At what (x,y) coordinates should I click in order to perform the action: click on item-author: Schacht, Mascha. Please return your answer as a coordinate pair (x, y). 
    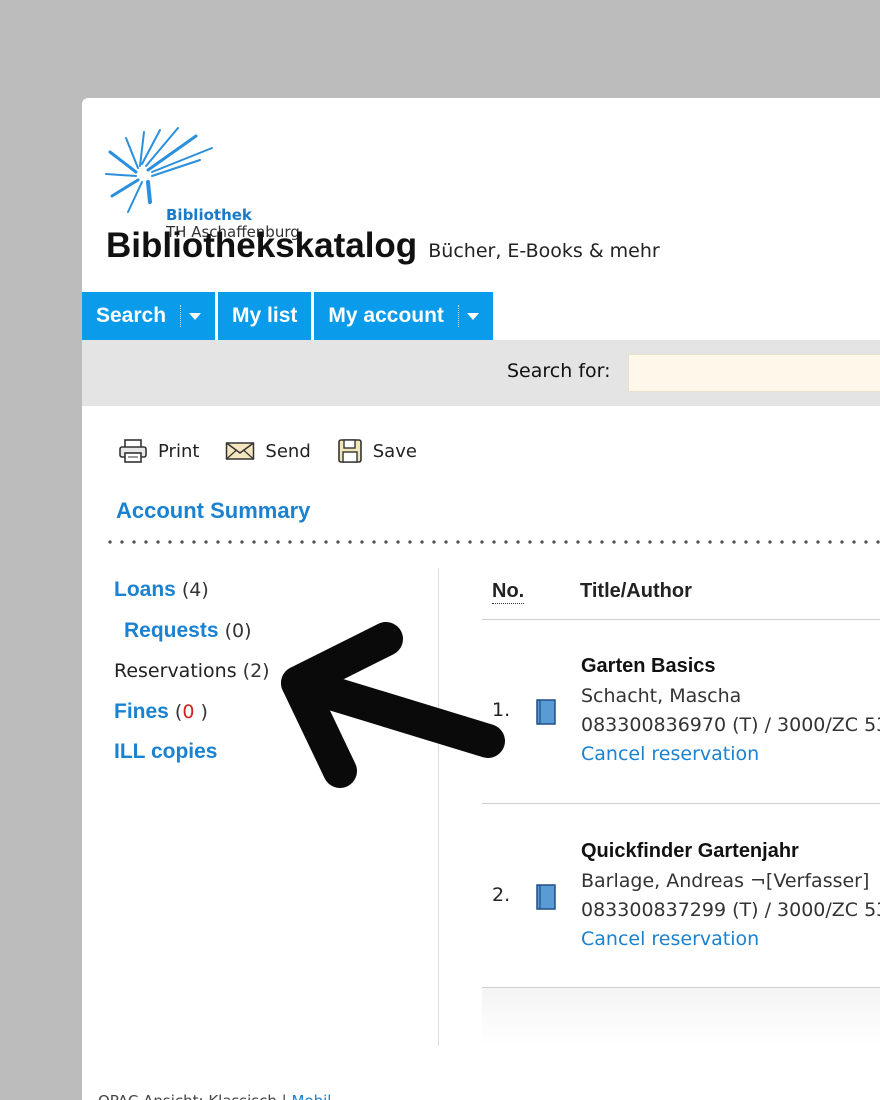
    Looking at the image, I should click on (661, 696).